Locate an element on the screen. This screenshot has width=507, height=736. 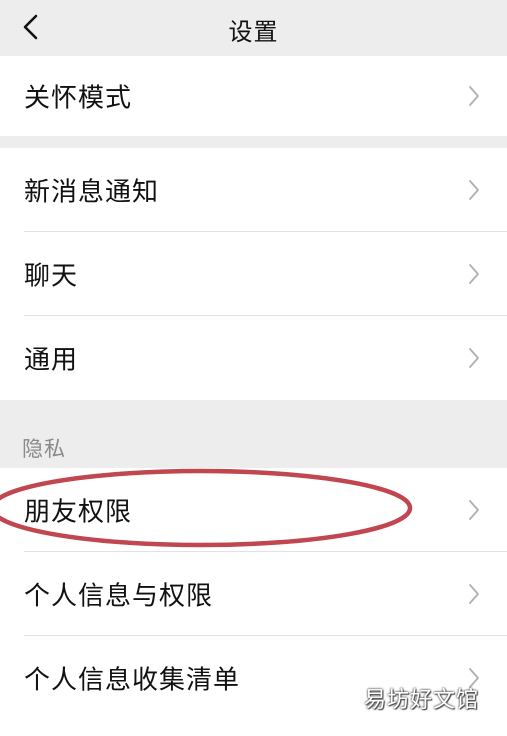
settings-item-personal-info-permissions: 个人信息与权限 is located at coordinates (253, 594).